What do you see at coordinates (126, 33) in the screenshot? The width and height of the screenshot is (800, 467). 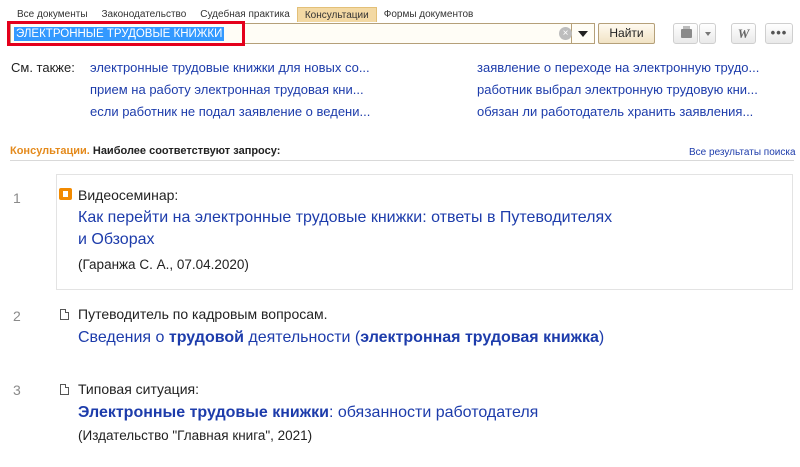 I see `search-highlight-frame` at bounding box center [126, 33].